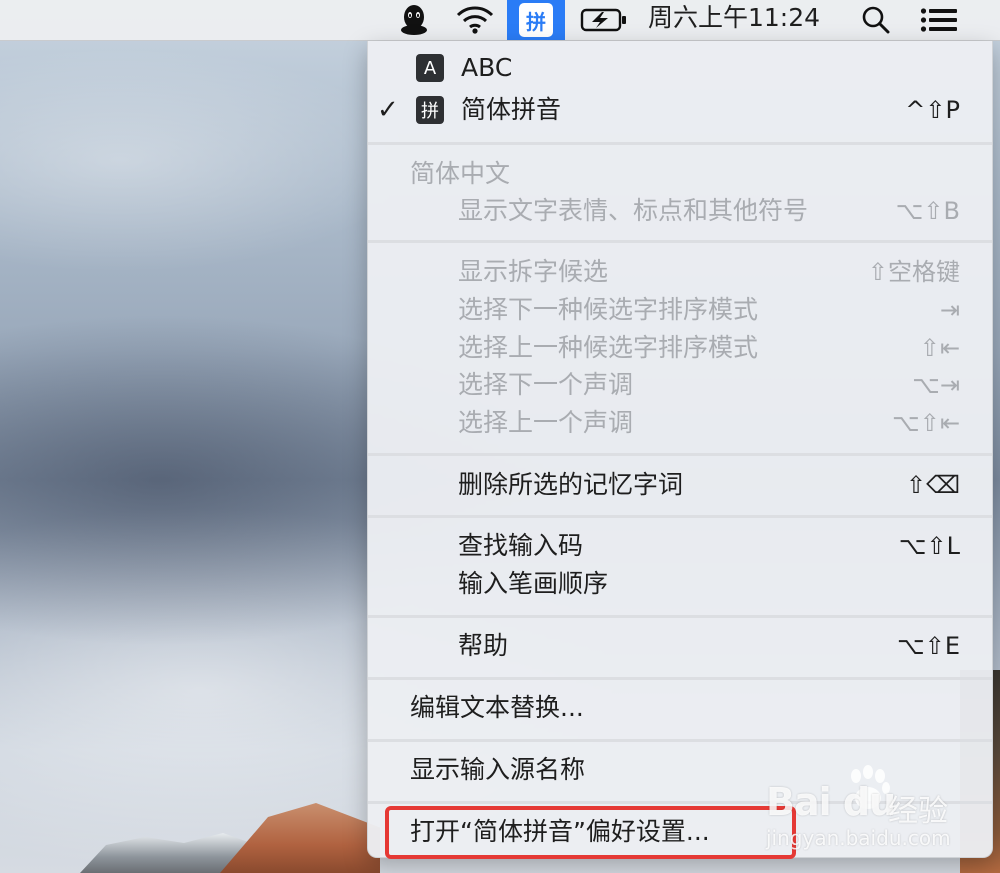  I want to click on menu-item-label: 显示文字表情、标点和其他符号, so click(633, 210).